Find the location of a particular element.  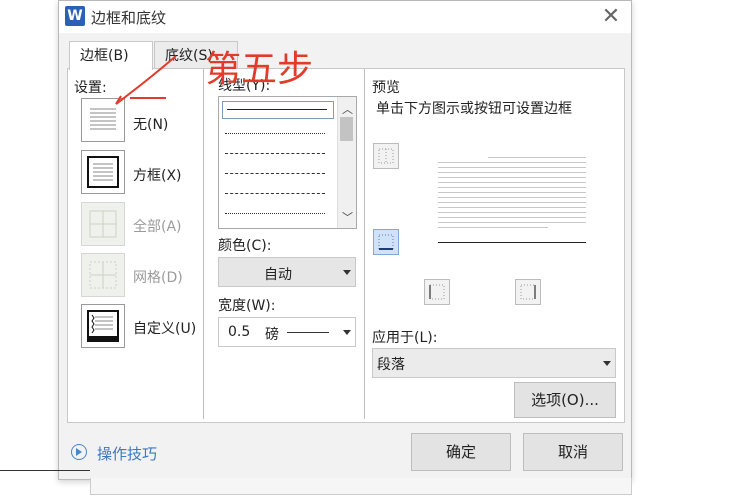

tab-borders-label: 边框(B) is located at coordinates (104, 56).